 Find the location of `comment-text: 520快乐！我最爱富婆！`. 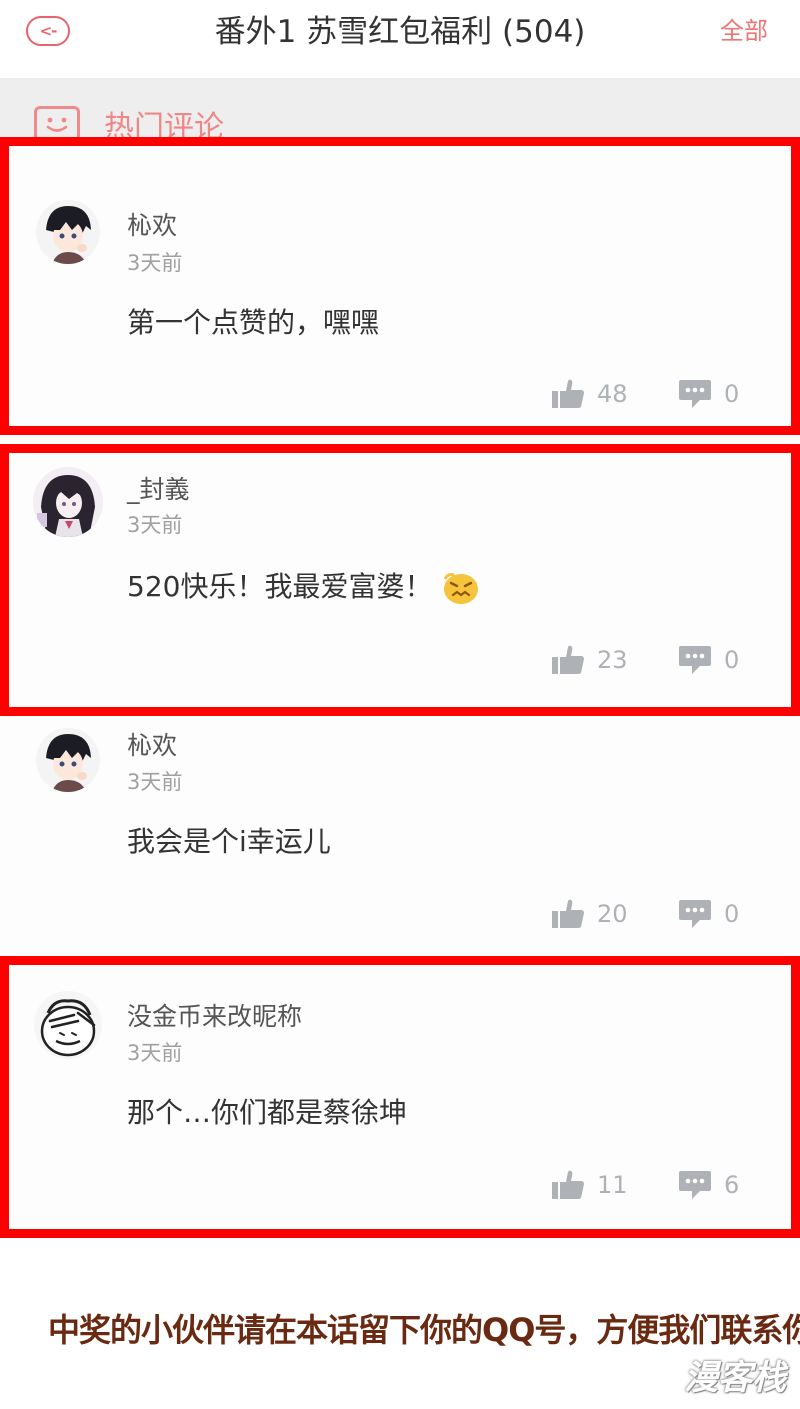

comment-text: 520快乐！我最爱富婆！ is located at coordinates (303, 587).